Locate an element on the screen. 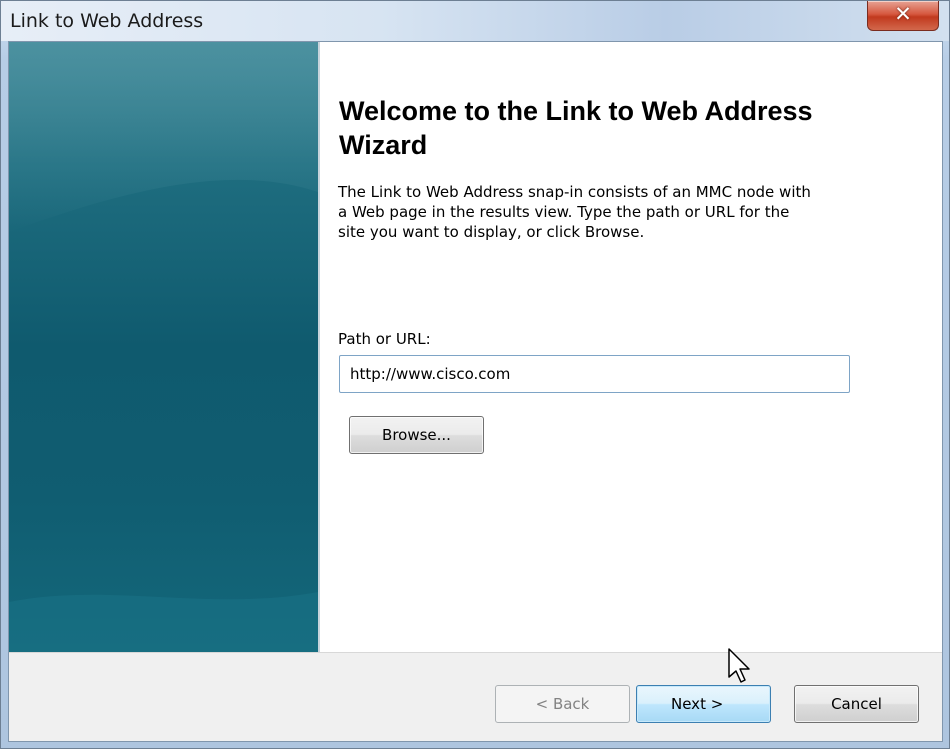 This screenshot has height=751, width=952. wizard-footer: < Back Next > Cancel is located at coordinates (475, 696).